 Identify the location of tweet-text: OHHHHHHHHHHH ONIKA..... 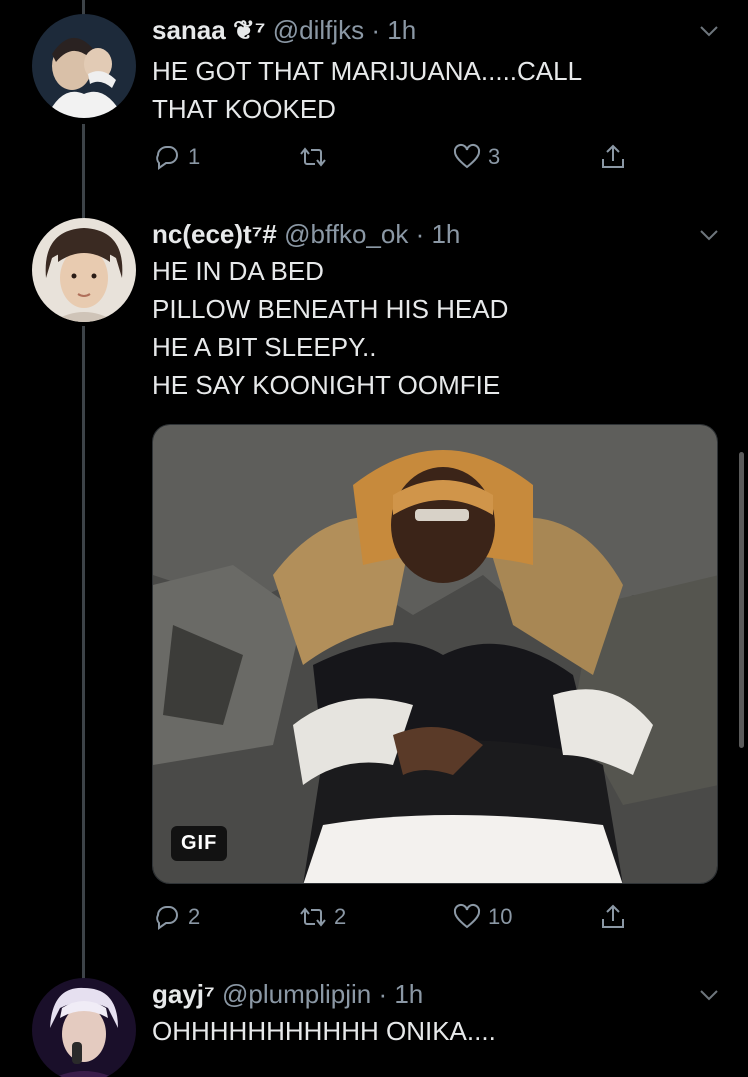
(324, 1031).